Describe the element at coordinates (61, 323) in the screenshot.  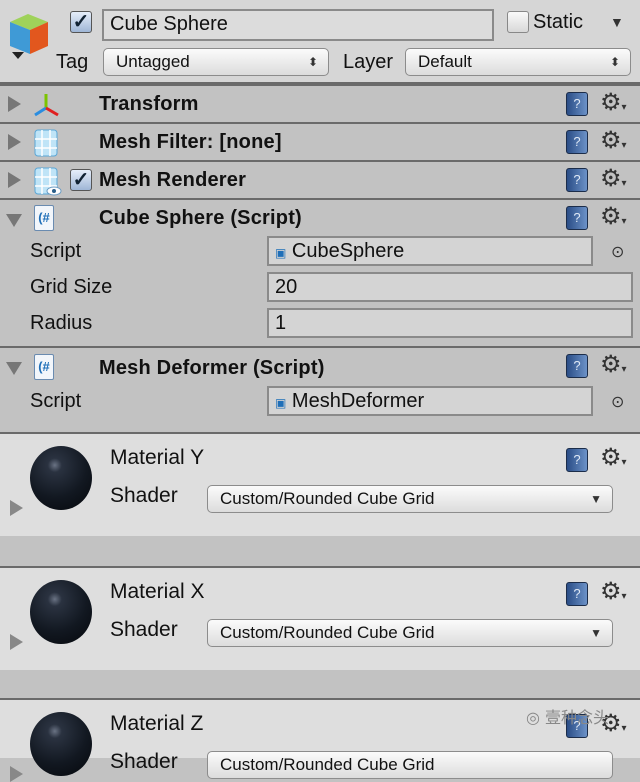
I see `radius-label: Radius` at that location.